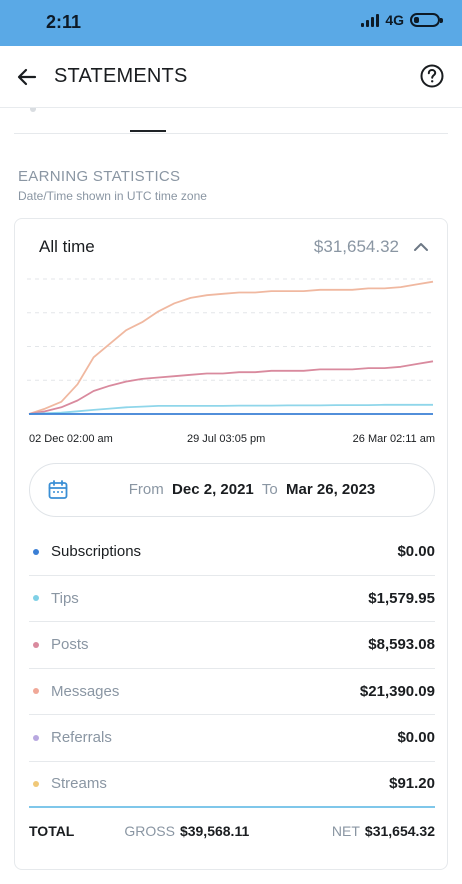 Image resolution: width=462 pixels, height=884 pixels. Describe the element at coordinates (331, 489) in the screenshot. I see `to-date: Mar 26, 2023` at that location.